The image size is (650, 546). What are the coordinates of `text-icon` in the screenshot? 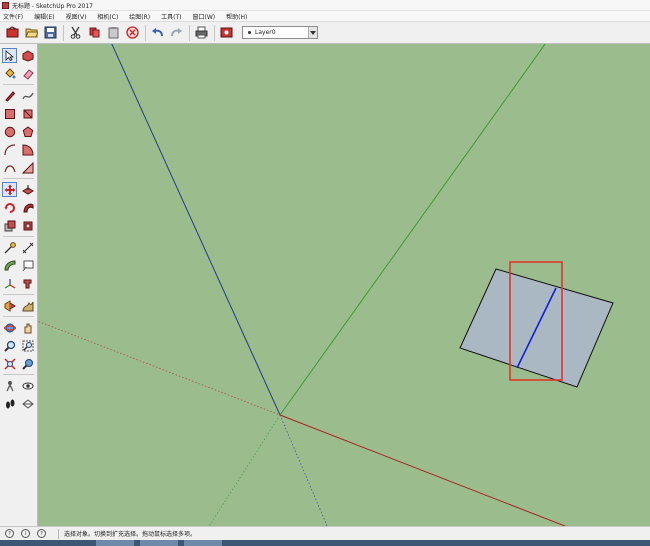 It's located at (27, 265).